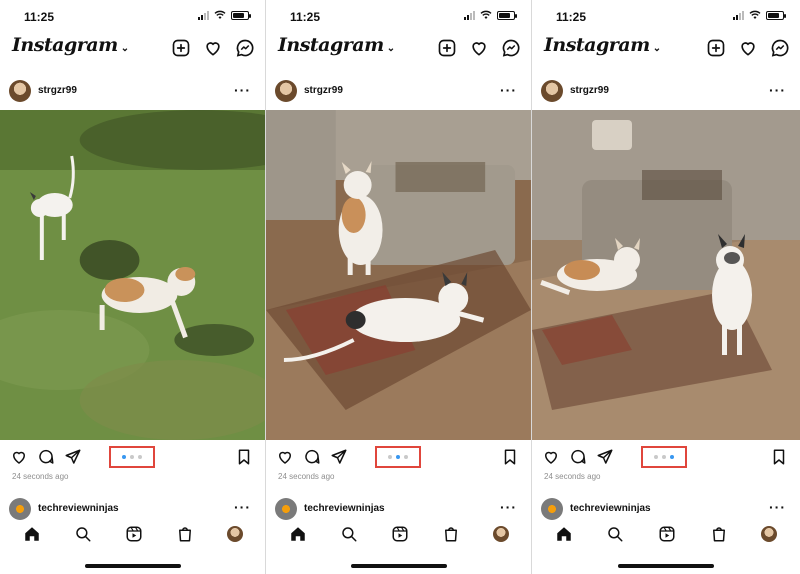  What do you see at coordinates (65, 45) in the screenshot?
I see `logo-text: Instagram` at bounding box center [65, 45].